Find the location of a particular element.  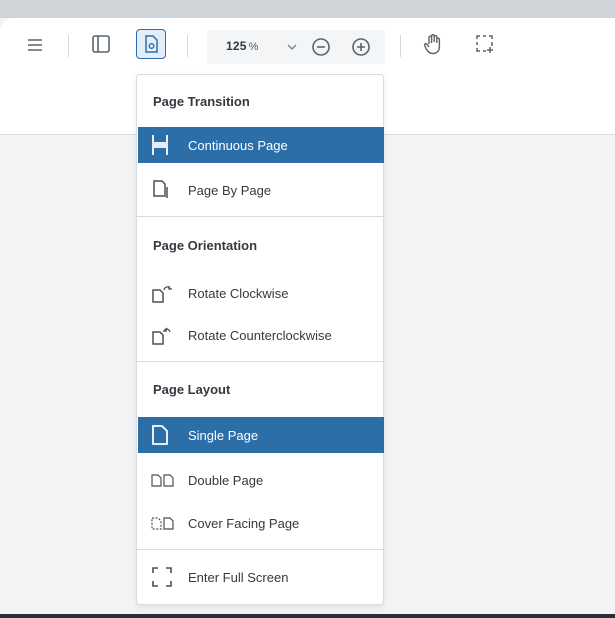

menu-item-double-page: Double Page is located at coordinates (261, 480).